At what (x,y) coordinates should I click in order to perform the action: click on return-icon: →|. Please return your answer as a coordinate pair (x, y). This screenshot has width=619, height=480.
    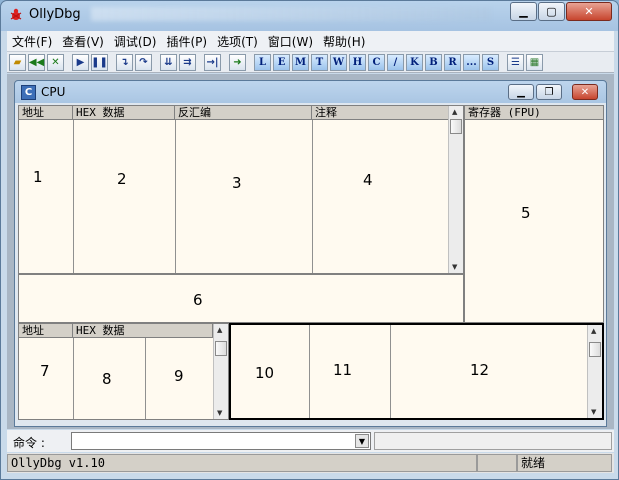
    Looking at the image, I should click on (212, 62).